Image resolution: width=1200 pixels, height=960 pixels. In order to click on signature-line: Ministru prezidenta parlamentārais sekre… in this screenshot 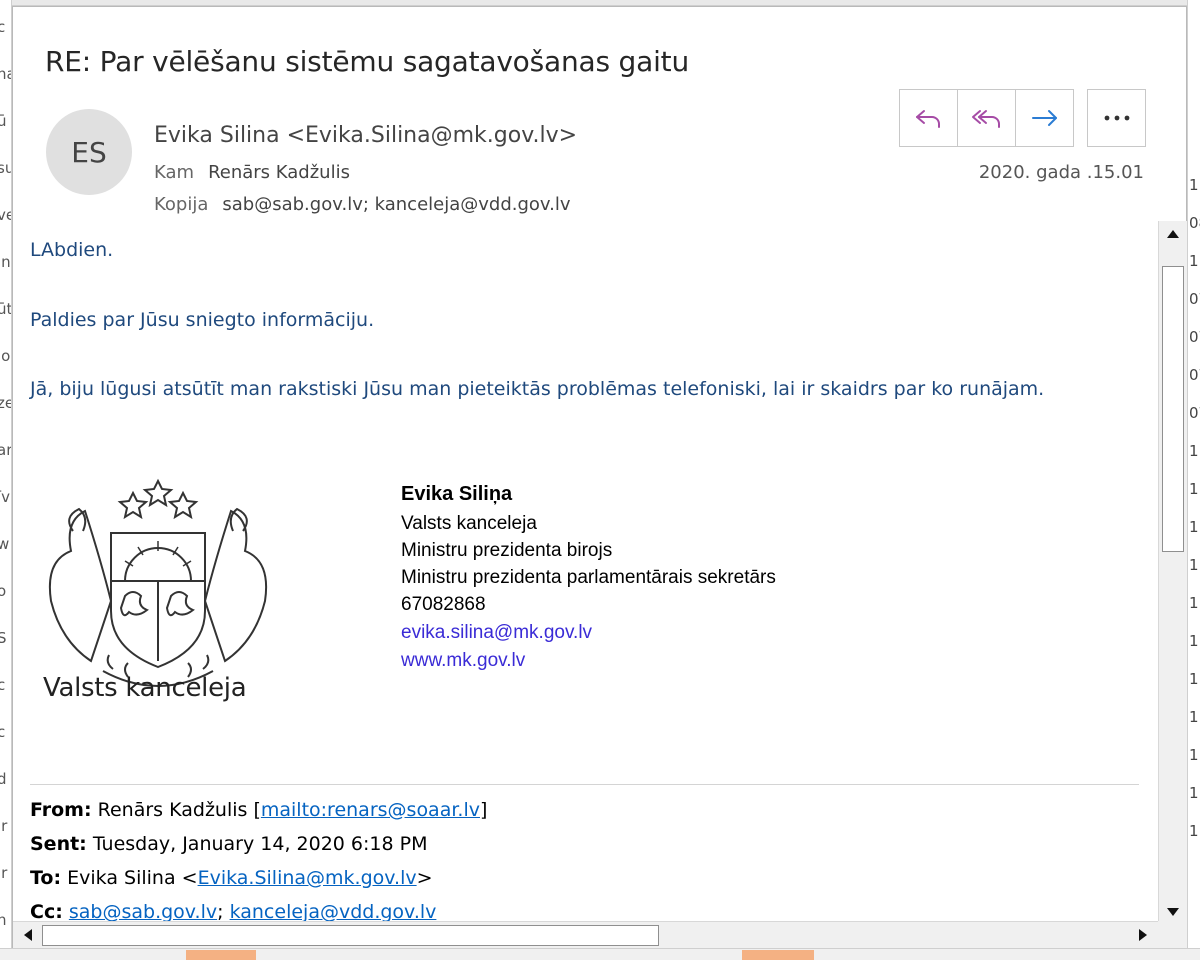, I will do `click(588, 577)`.